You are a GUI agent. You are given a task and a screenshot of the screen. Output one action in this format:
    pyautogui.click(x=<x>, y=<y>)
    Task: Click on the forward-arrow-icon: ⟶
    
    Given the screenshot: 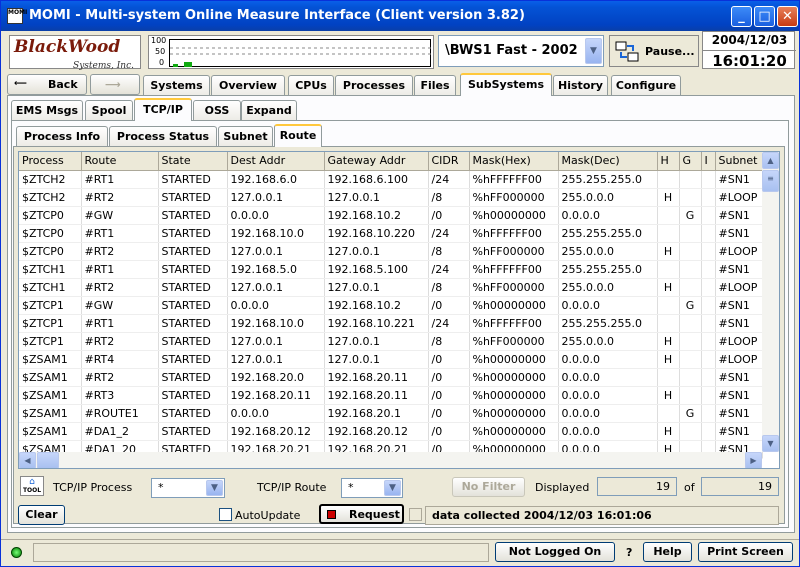 What is the action you would take?
    pyautogui.click(x=113, y=84)
    